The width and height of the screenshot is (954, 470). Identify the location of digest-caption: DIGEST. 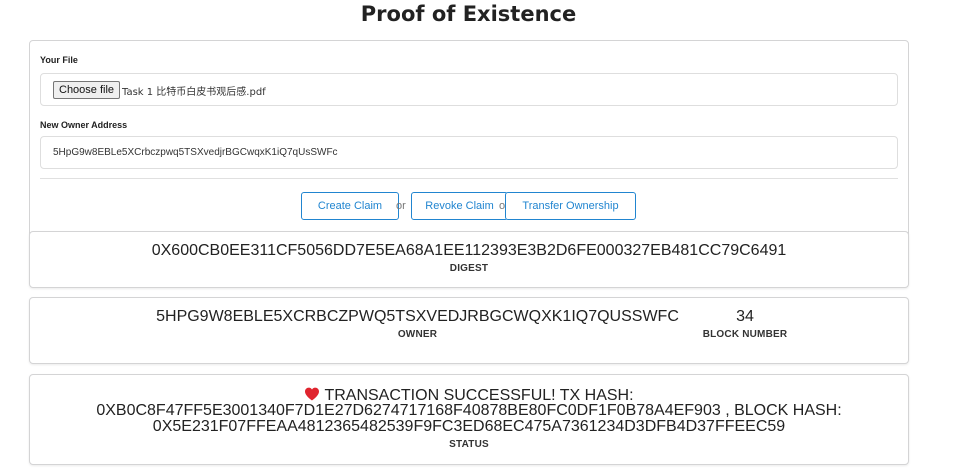
(469, 268).